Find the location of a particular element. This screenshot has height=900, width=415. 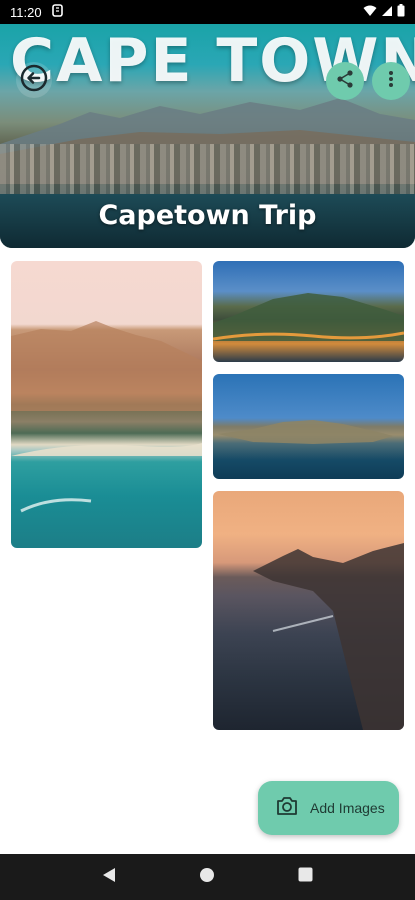

more-options-button is located at coordinates (391, 81).